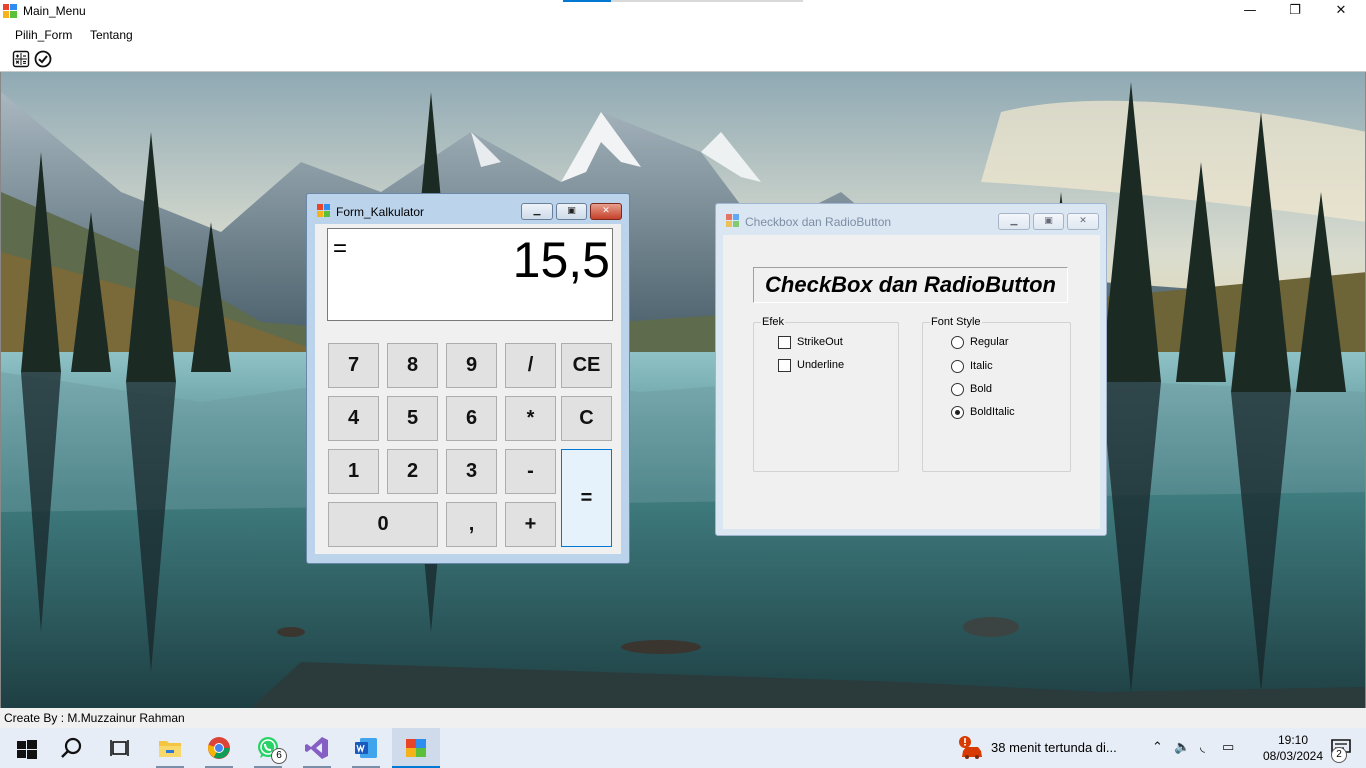 The width and height of the screenshot is (1366, 768). I want to click on windows-taskbar: 6 38 menit tertunda di... ⌃ 🔈 ◟ ▭ 19:10, so click(683, 748).